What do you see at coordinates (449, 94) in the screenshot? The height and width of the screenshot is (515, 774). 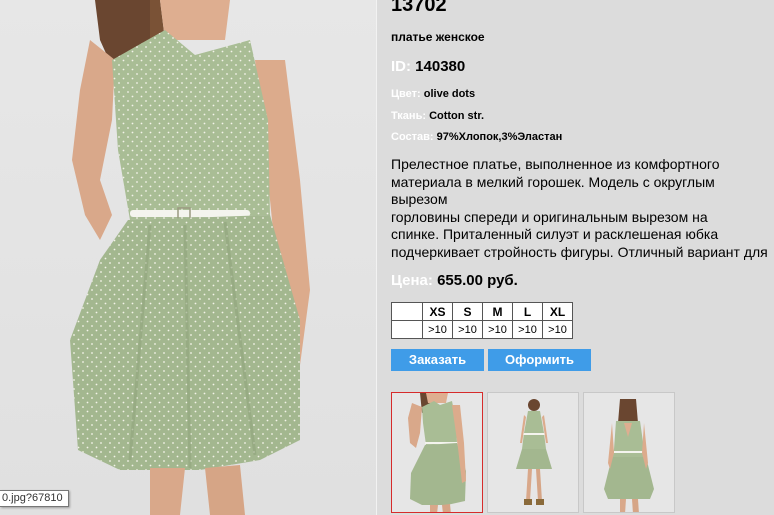 I see `attribute-value: olive dots` at bounding box center [449, 94].